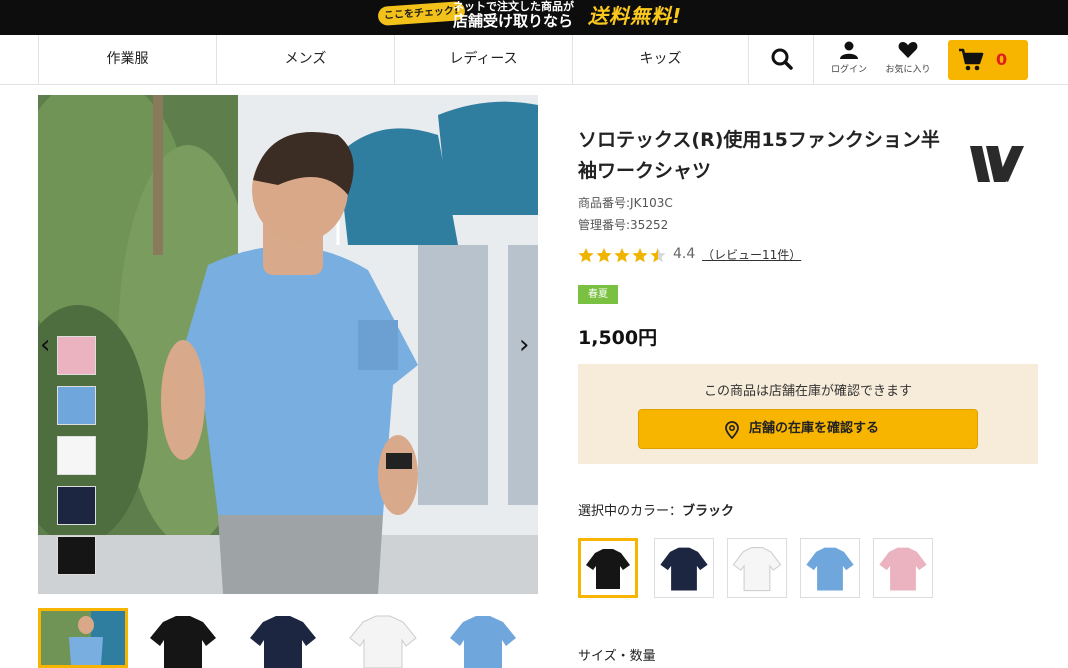 The width and height of the screenshot is (1068, 668). Describe the element at coordinates (908, 59) in the screenshot. I see `favorites-button: お気に入り` at that location.